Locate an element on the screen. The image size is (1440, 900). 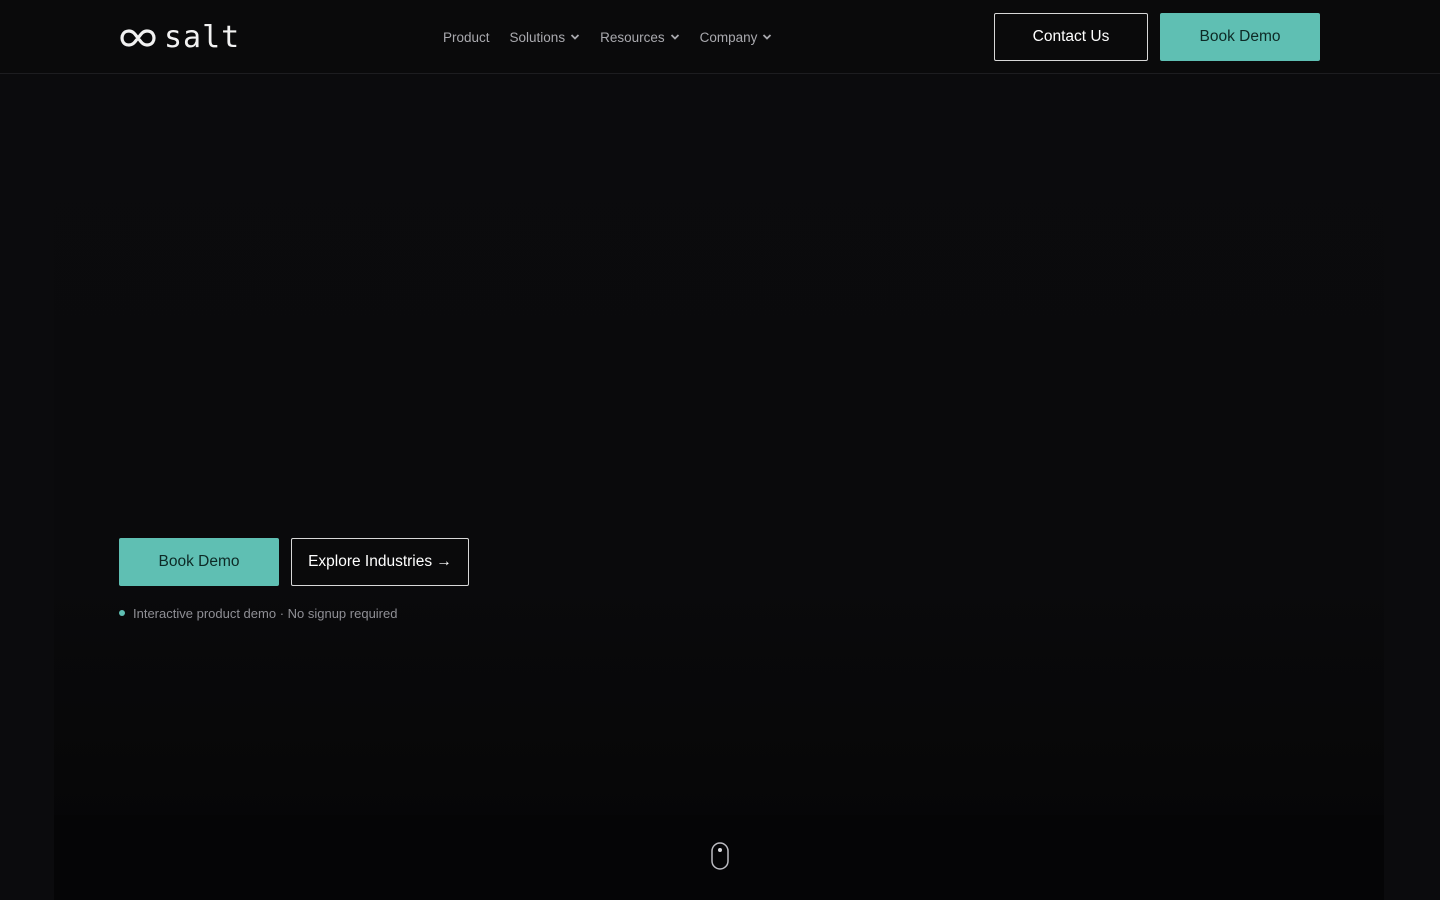
nav-item-solutions: Solutions is located at coordinates (545, 37).